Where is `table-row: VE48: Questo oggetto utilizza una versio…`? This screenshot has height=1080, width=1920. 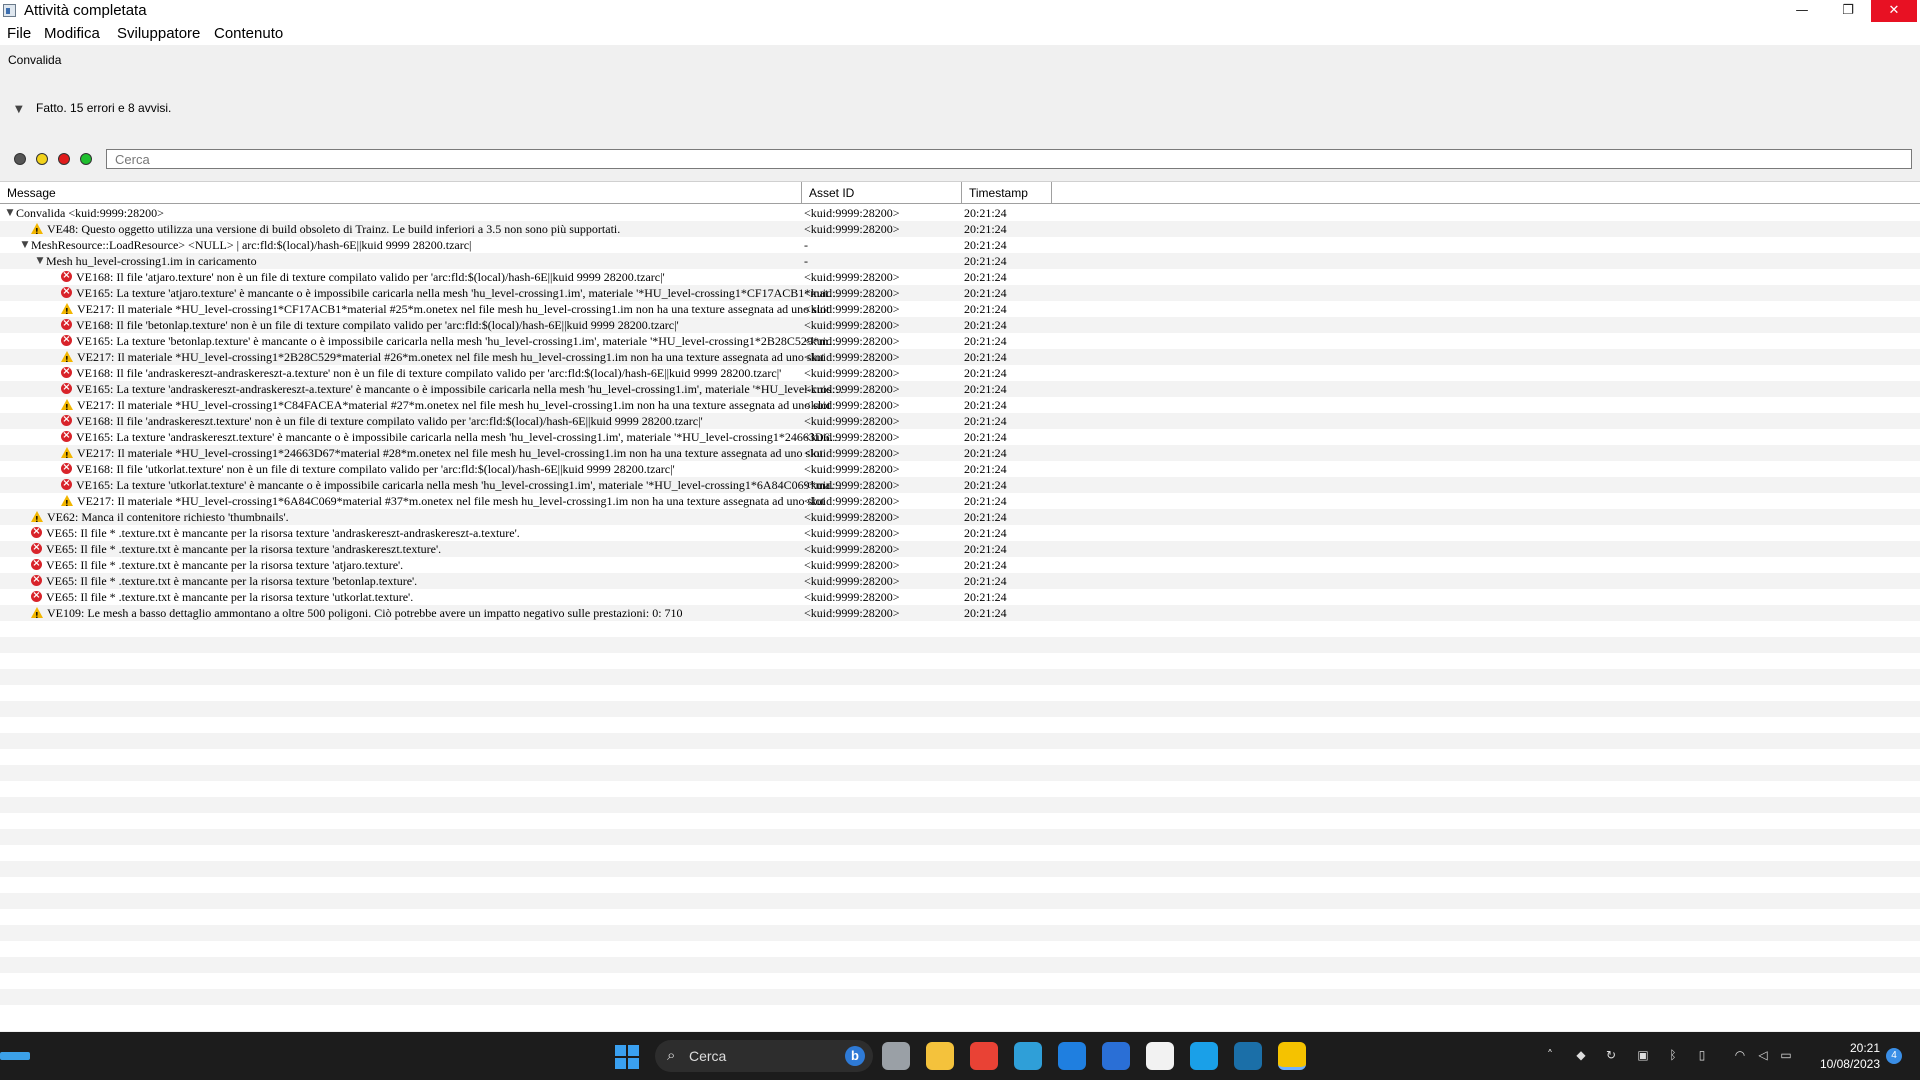 table-row: VE48: Questo oggetto utilizza una versio… is located at coordinates (960, 229).